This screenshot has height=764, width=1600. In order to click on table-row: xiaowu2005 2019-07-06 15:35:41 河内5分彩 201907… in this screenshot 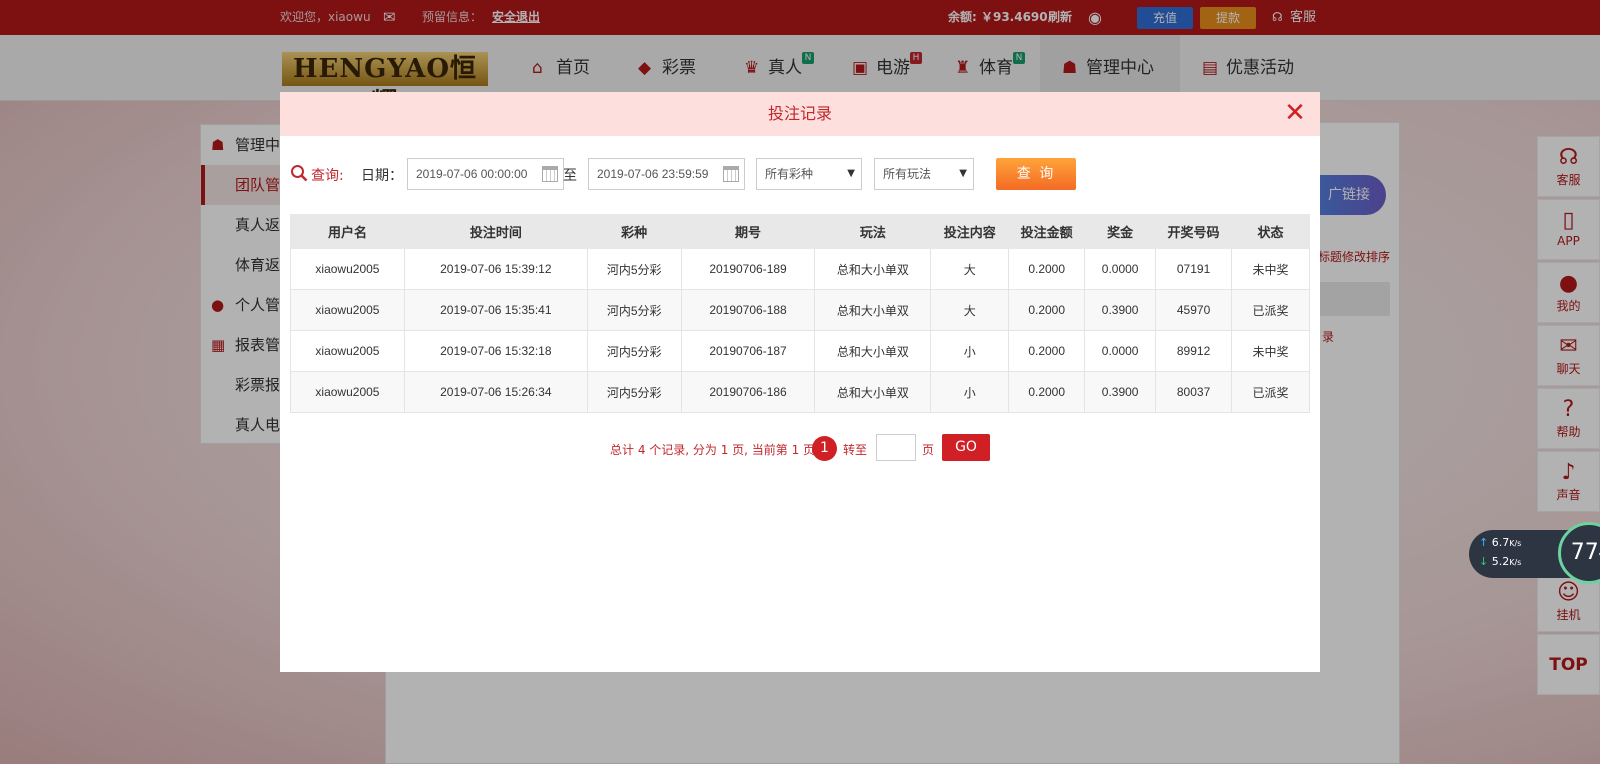, I will do `click(800, 310)`.